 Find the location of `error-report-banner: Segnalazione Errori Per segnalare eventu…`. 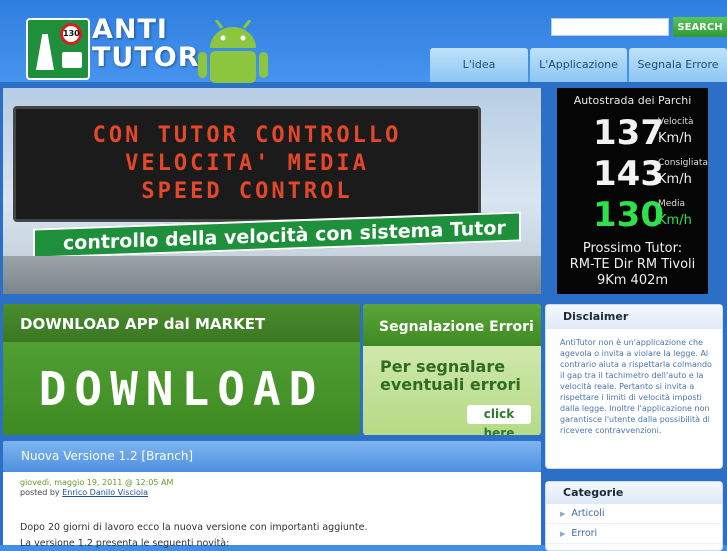

error-report-banner: Segnalazione Errori Per segnalare eventu… is located at coordinates (452, 369).